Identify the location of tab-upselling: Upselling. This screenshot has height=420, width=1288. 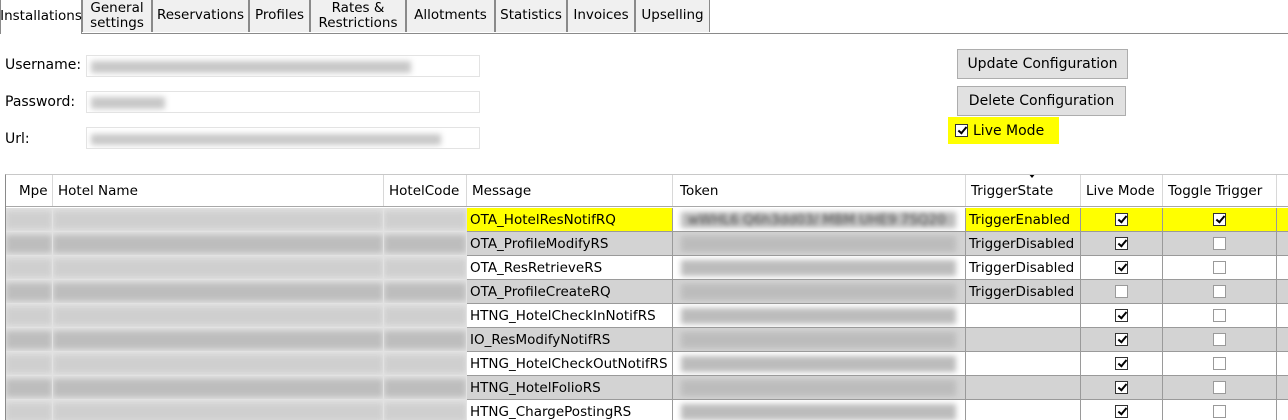
(672, 16).